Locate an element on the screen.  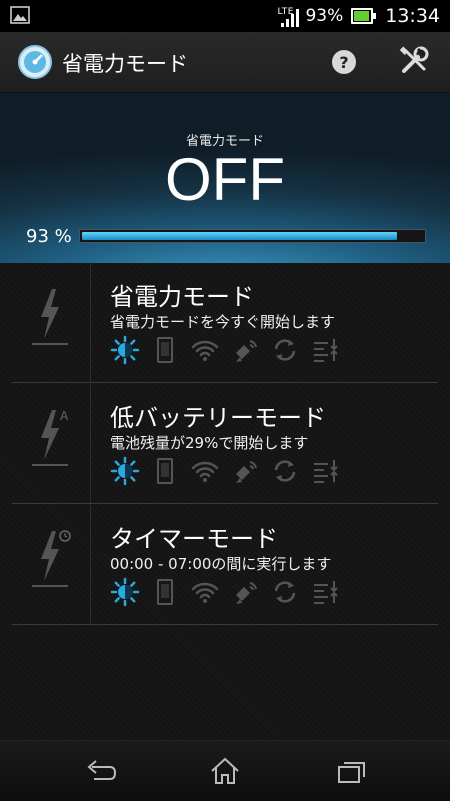
status-value: OFF is located at coordinates (225, 179).